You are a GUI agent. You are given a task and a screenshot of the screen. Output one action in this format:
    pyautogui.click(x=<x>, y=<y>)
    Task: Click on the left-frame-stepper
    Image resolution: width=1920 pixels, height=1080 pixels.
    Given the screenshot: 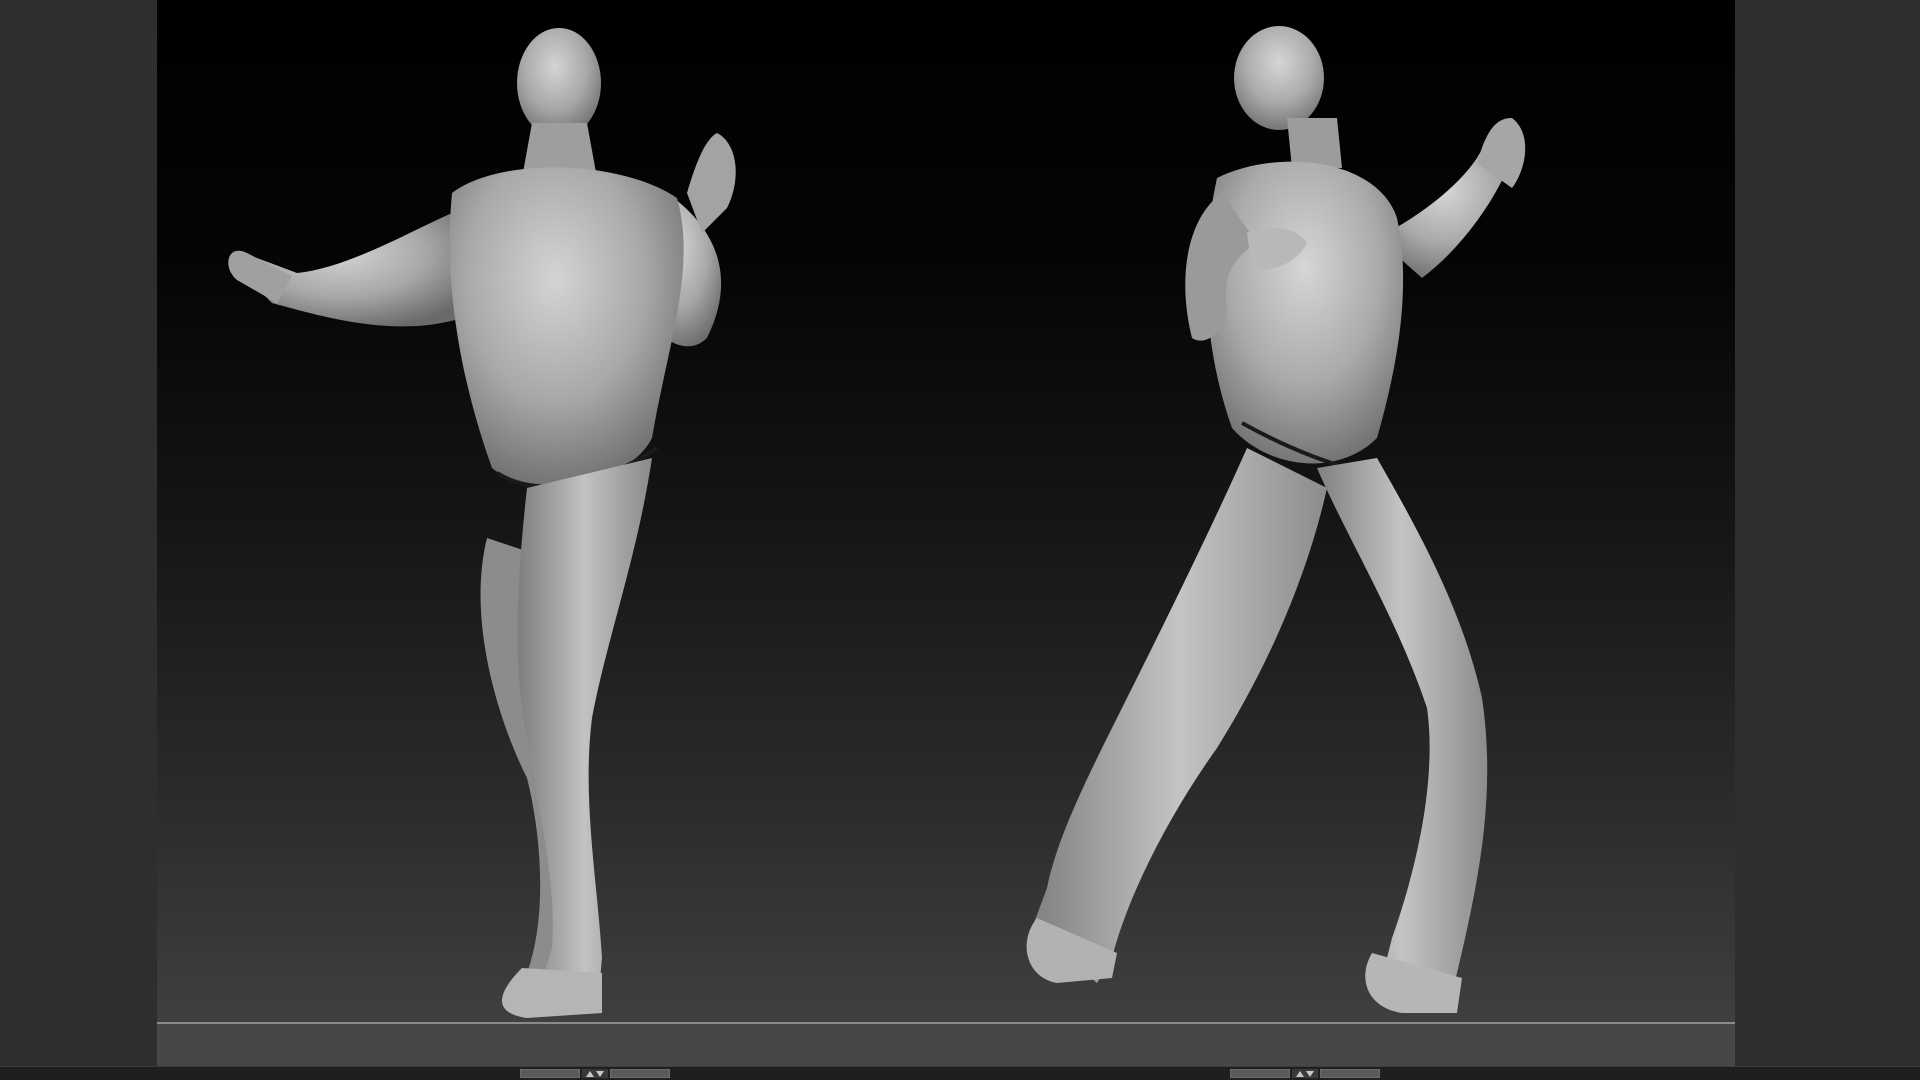 What is the action you would take?
    pyautogui.click(x=595, y=1073)
    